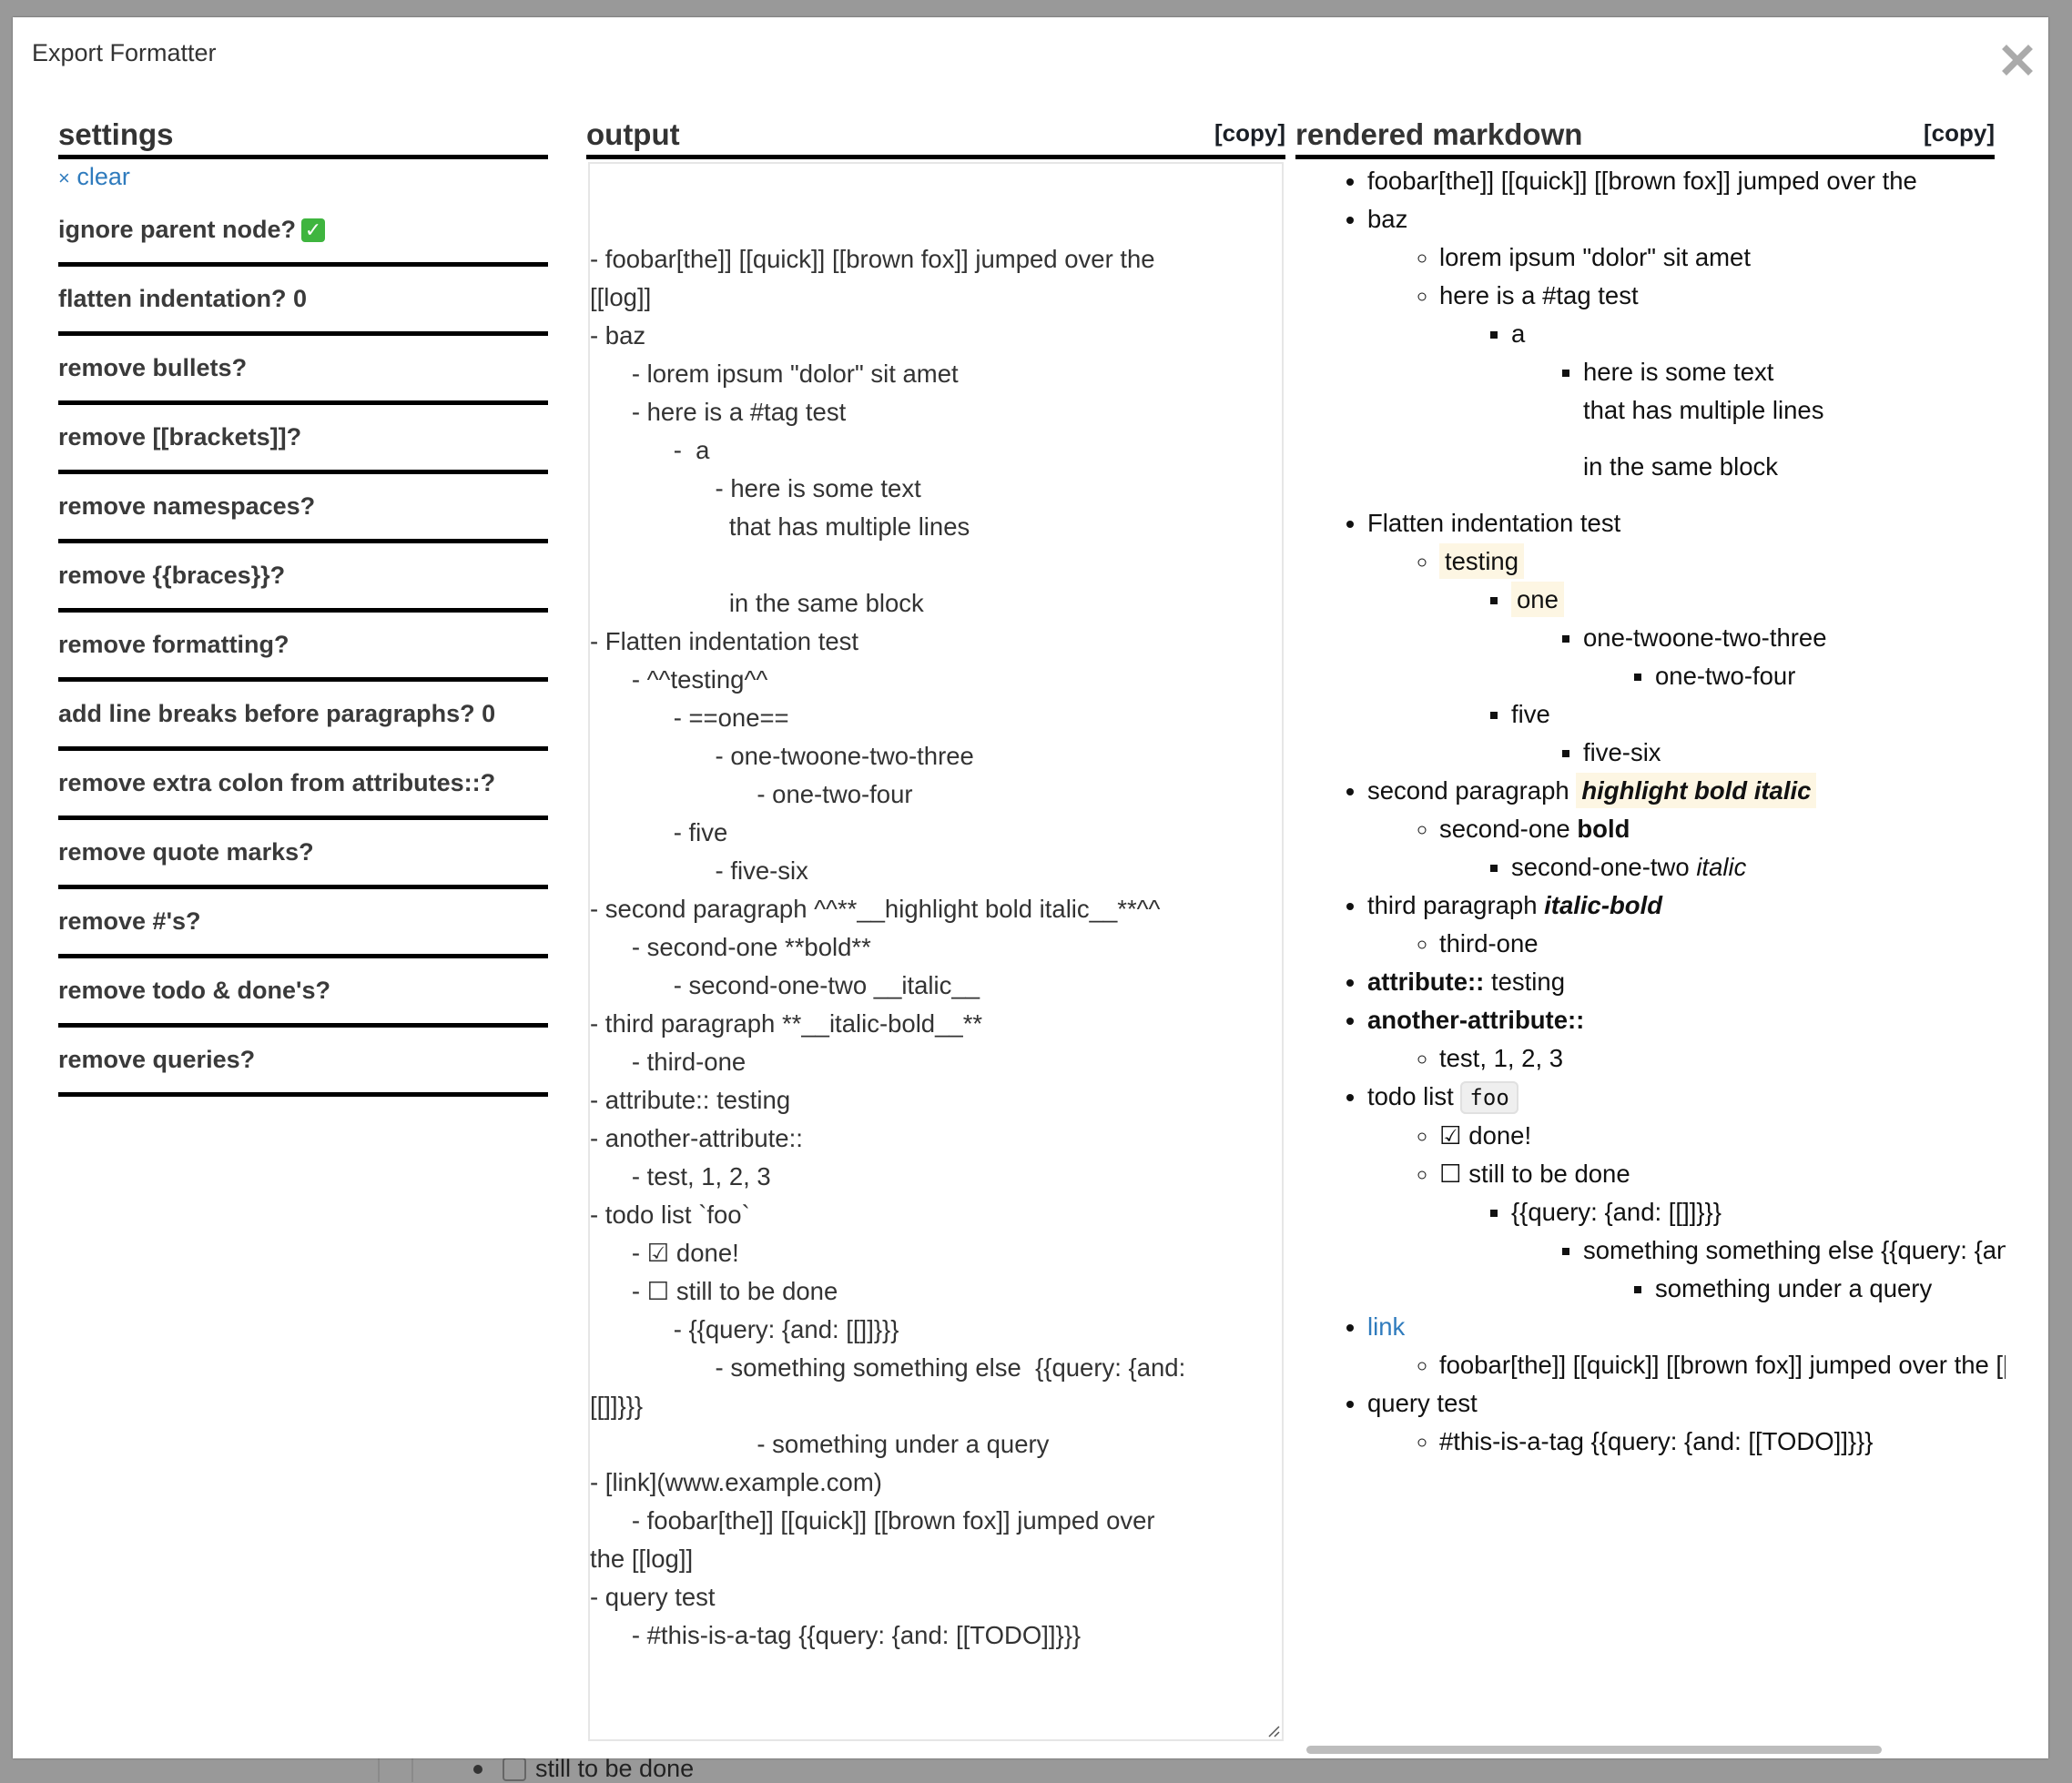 The width and height of the screenshot is (2072, 1783). I want to click on md-item: five-six, so click(1794, 753).